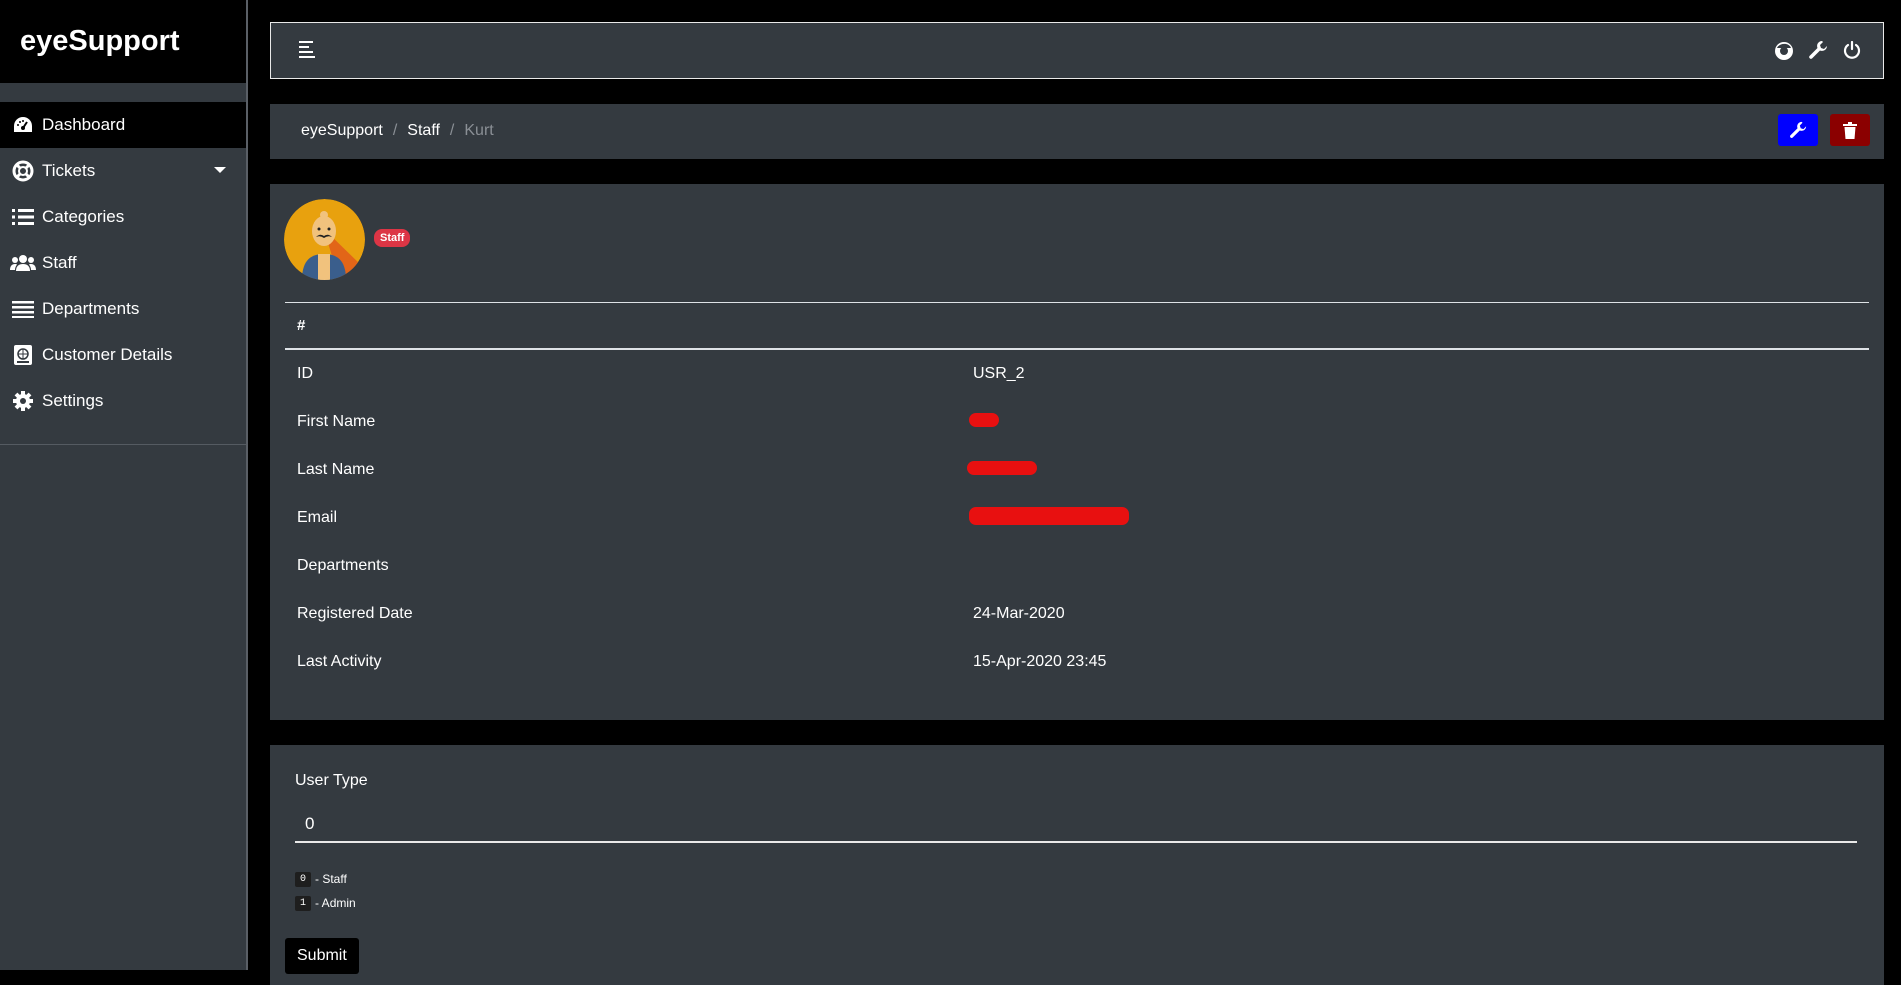 The image size is (1901, 985). Describe the element at coordinates (124, 485) in the screenshot. I see `sidebar: eyeSupport Dashboard Tickets Categories` at that location.